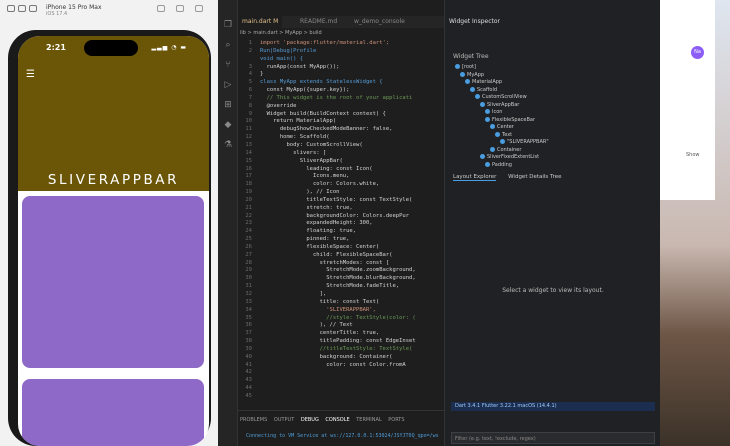  Describe the element at coordinates (335, 215) in the screenshot. I see `code-line: backgroundColor: Colors.deepPur` at that location.